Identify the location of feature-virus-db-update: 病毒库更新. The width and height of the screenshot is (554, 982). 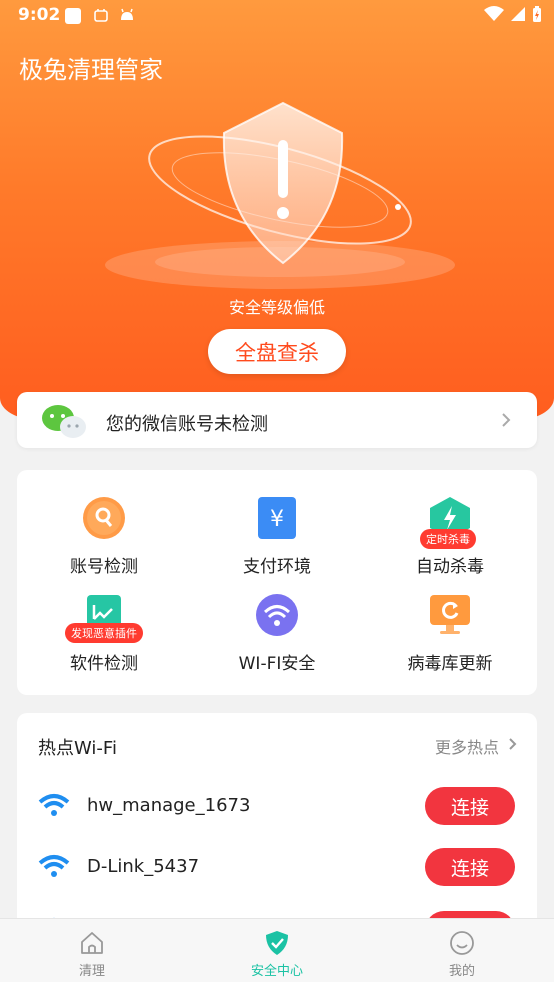
(450, 622).